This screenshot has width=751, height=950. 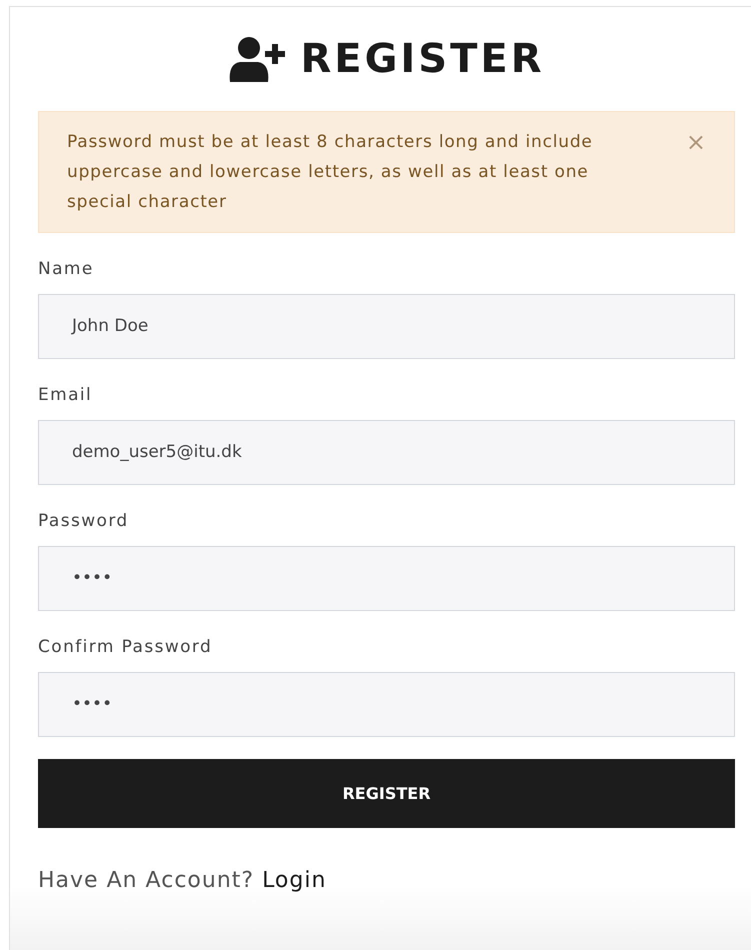 What do you see at coordinates (257, 59) in the screenshot?
I see `add-user-icon` at bounding box center [257, 59].